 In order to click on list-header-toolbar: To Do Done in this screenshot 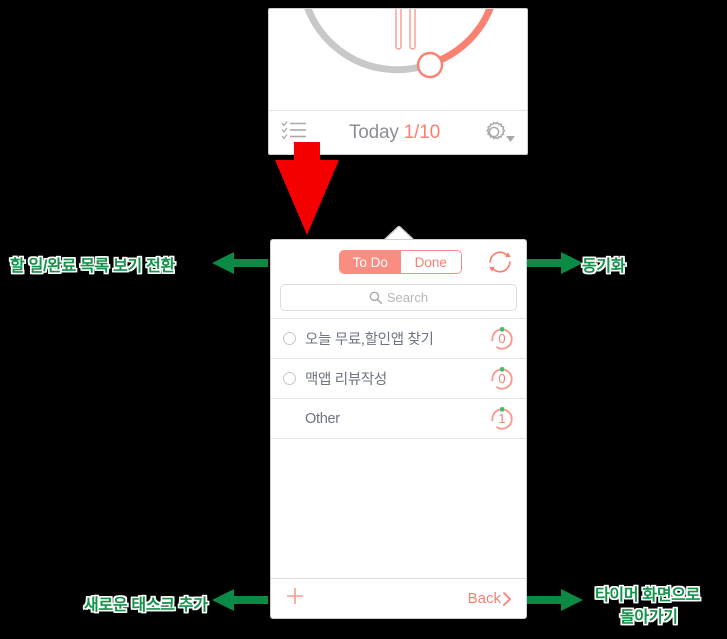, I will do `click(398, 262)`.